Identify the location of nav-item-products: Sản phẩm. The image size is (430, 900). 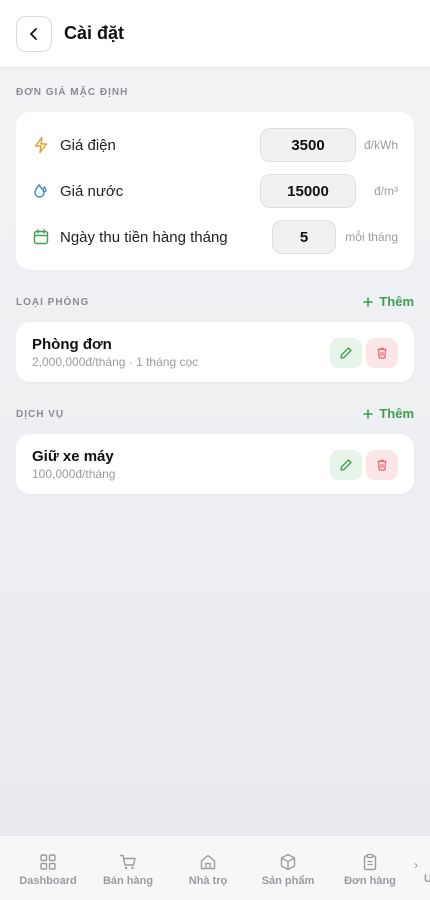
(288, 869).